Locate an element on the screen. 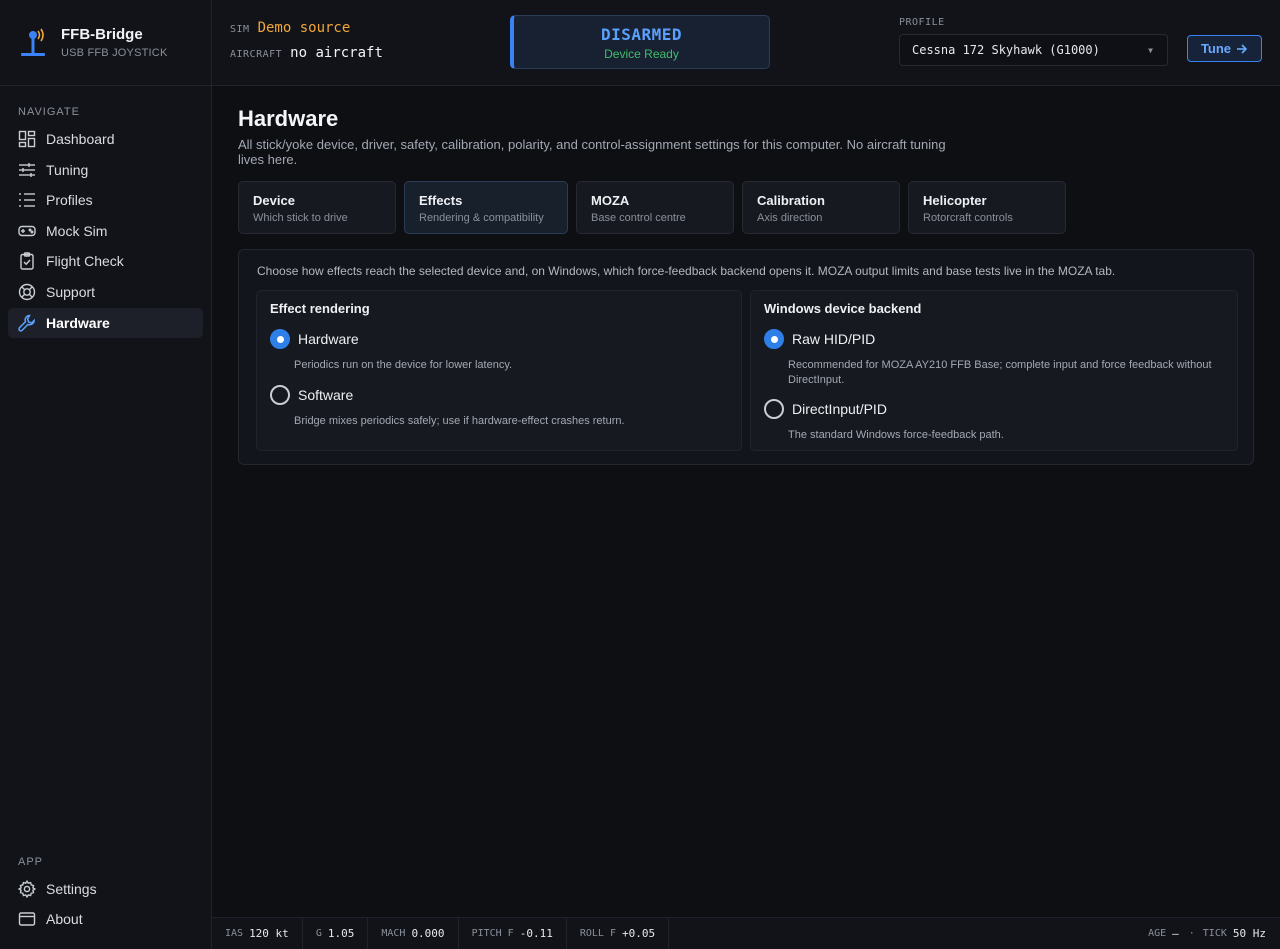  stat-pitch-force: PITCH F -0.11 is located at coordinates (513, 933).